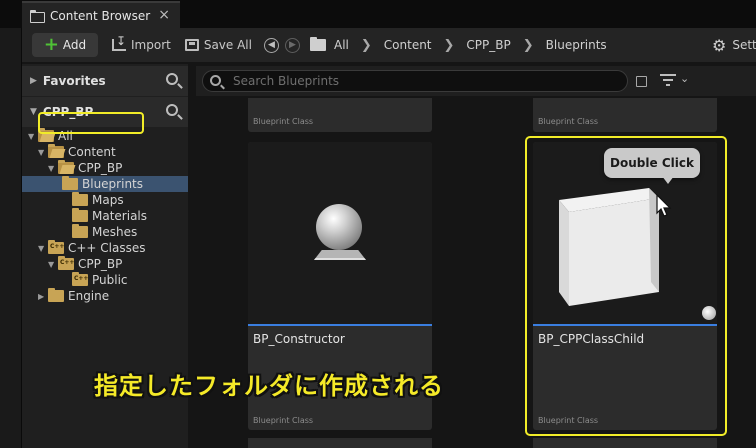 The image size is (756, 448). Describe the element at coordinates (11, 238) in the screenshot. I see `left-gutter` at that location.